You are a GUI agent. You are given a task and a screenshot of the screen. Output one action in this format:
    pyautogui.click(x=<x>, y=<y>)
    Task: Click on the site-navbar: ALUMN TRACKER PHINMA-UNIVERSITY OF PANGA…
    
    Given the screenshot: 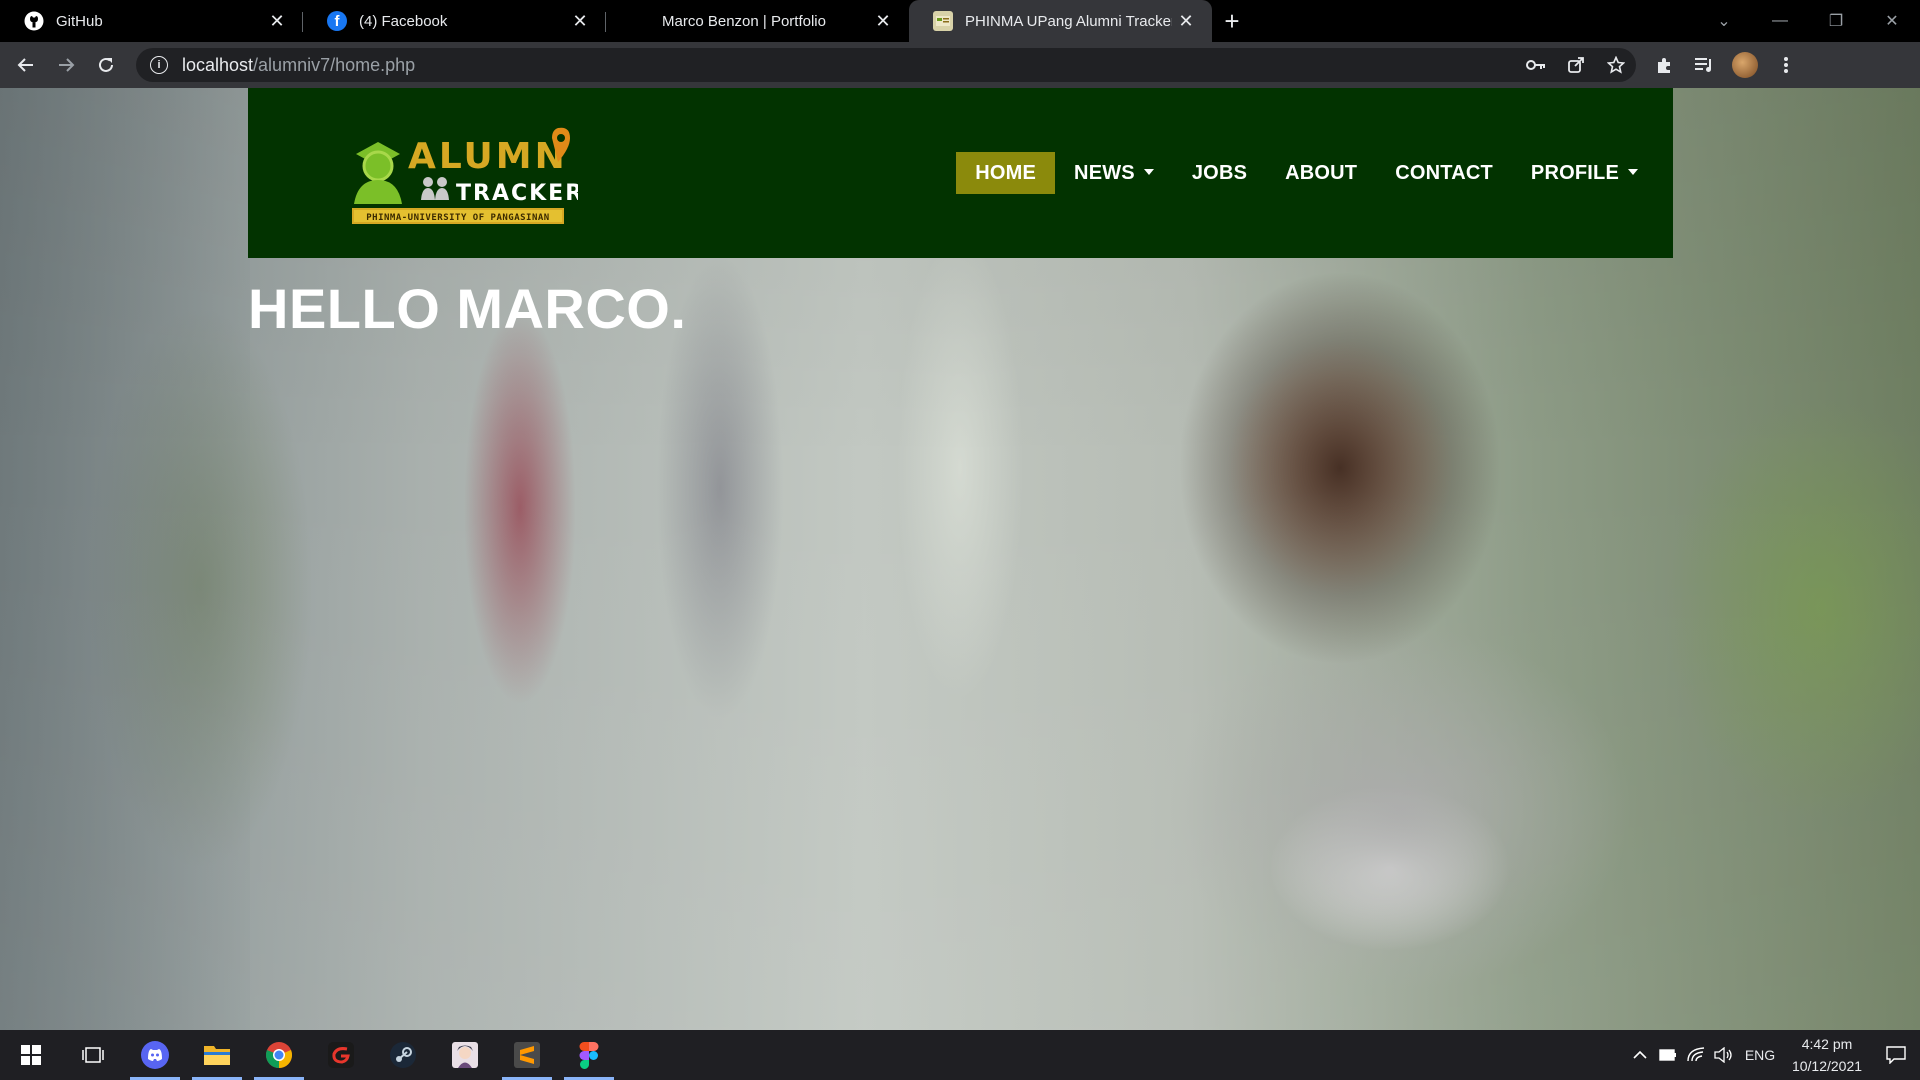 What is the action you would take?
    pyautogui.click(x=960, y=173)
    